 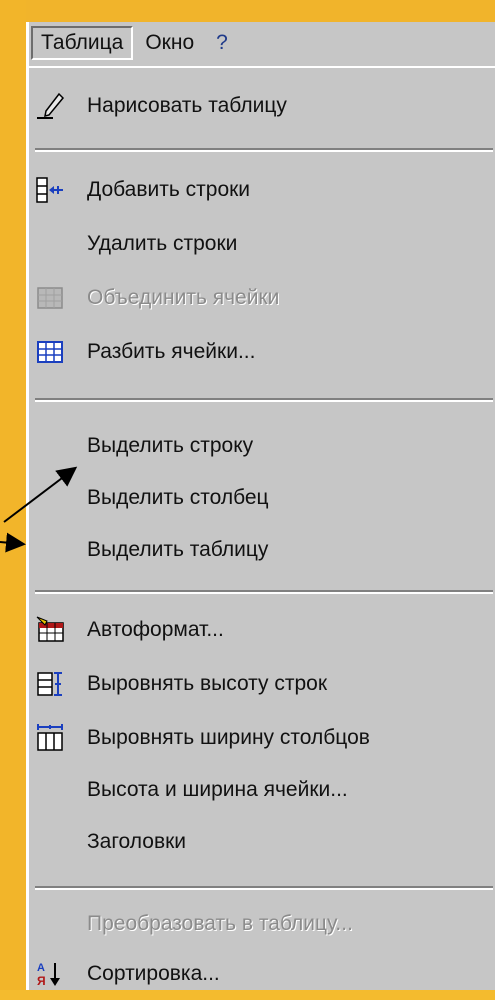 What do you see at coordinates (169, 43) in the screenshot?
I see `menubar-window: Окно` at bounding box center [169, 43].